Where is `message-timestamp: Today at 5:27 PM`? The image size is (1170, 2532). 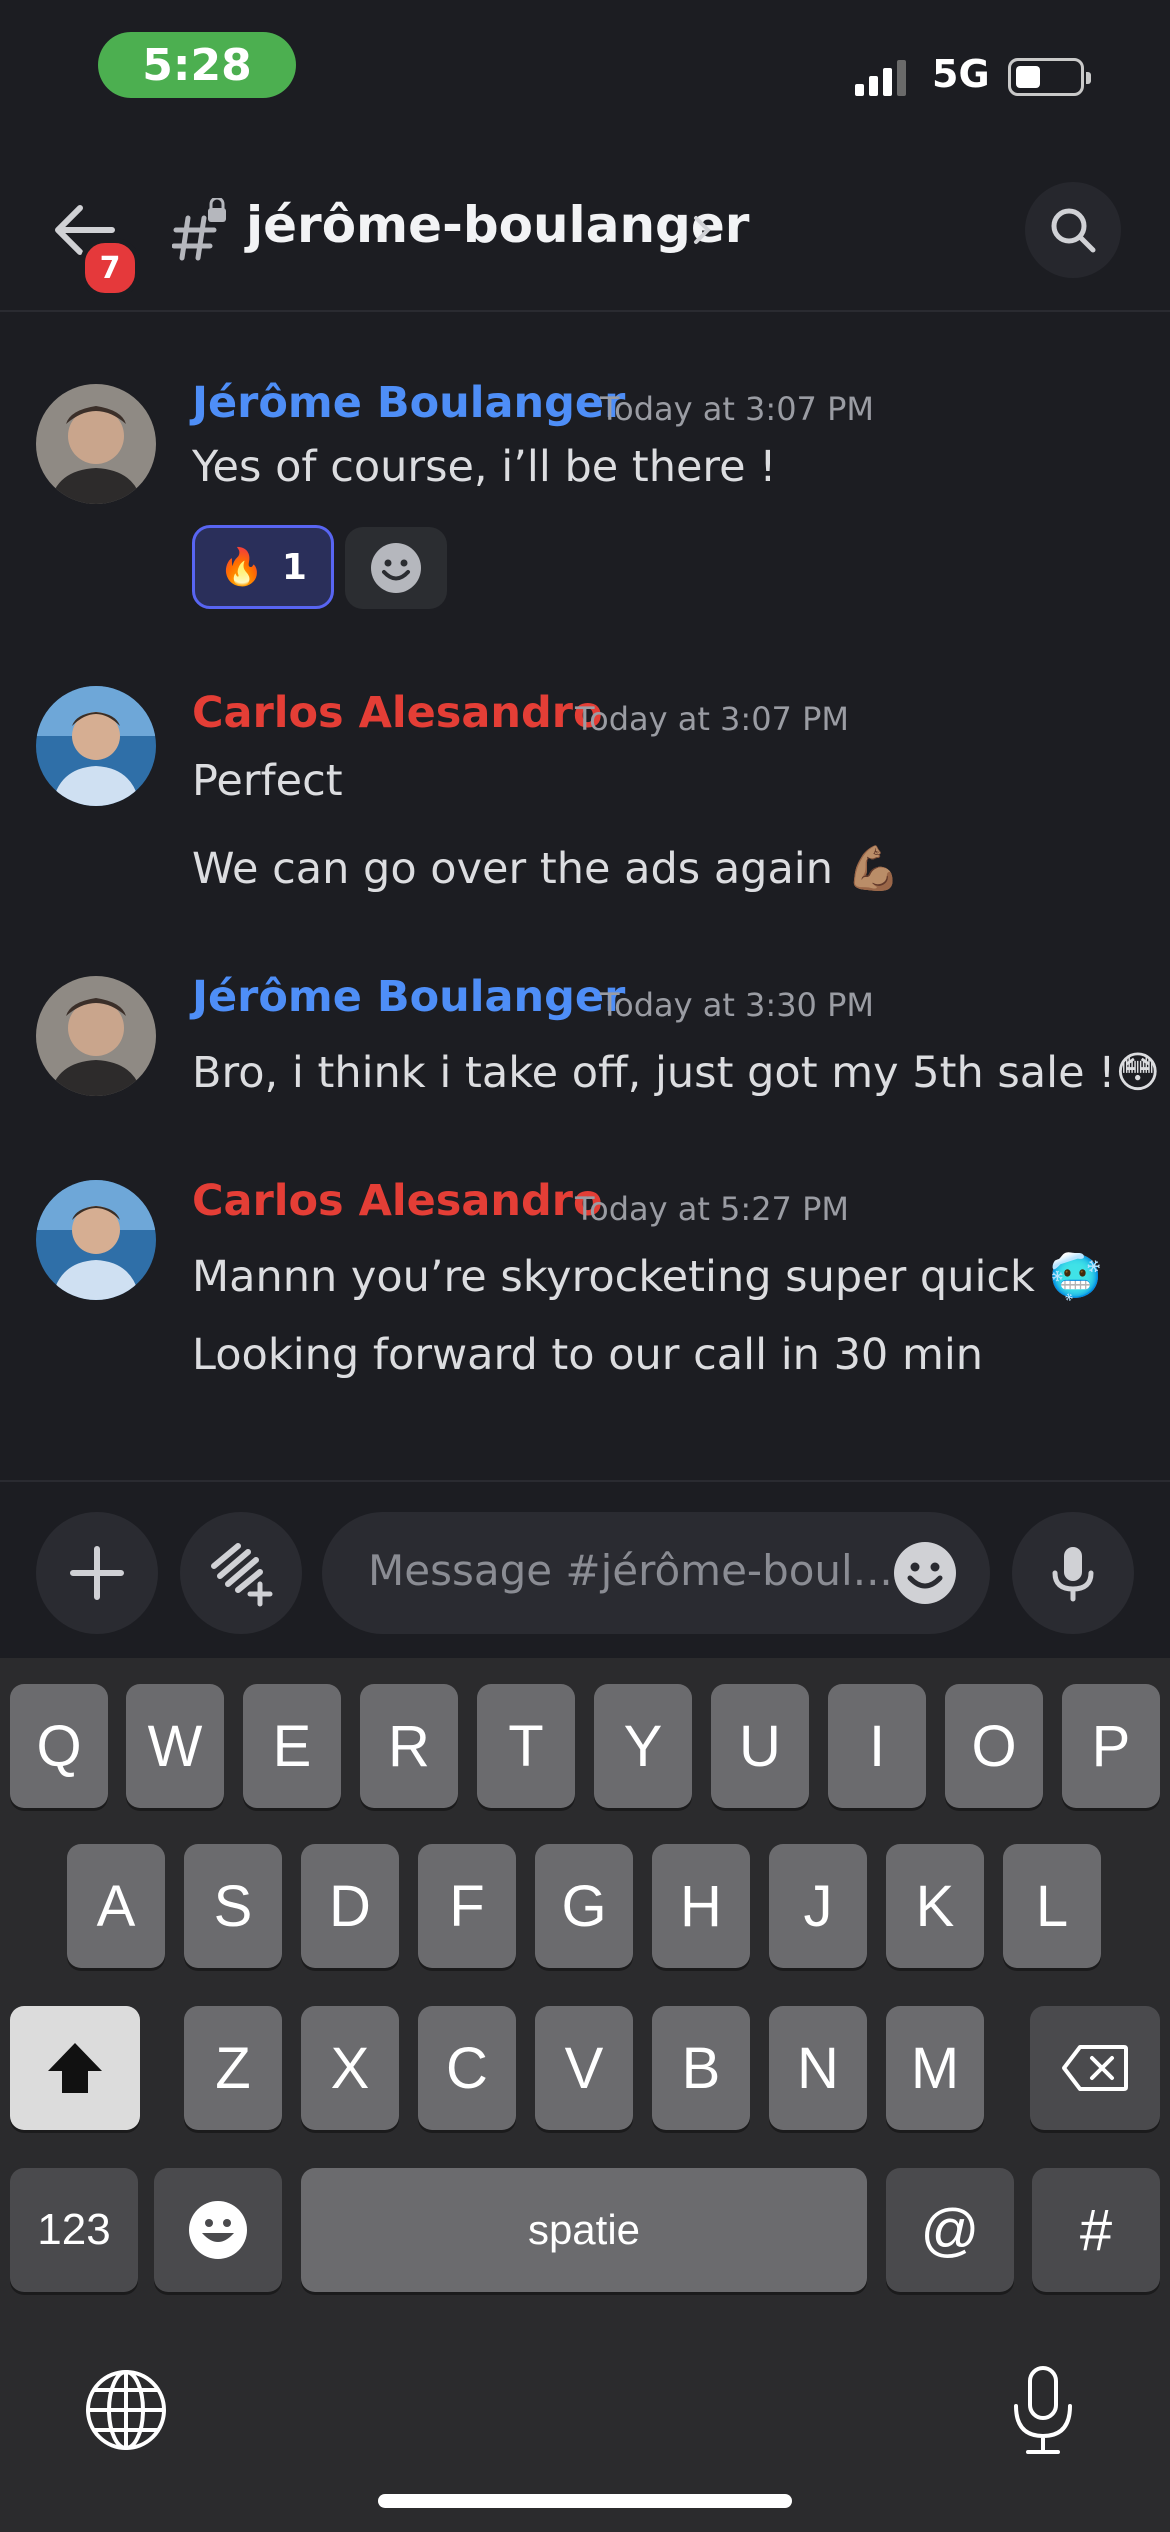 message-timestamp: Today at 5:27 PM is located at coordinates (712, 1209).